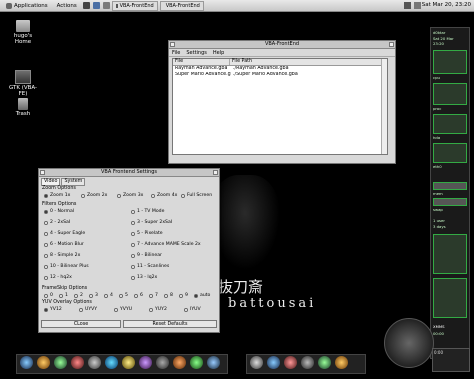  I want to click on frameskip-radio: 9, so click(183, 295).